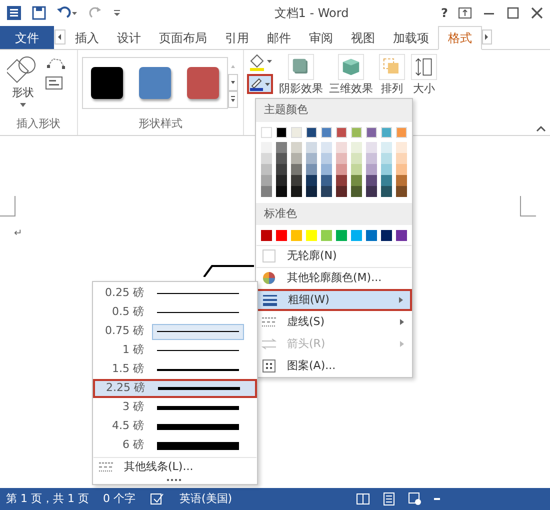  What do you see at coordinates (56, 63) in the screenshot?
I see `edit-shape-icon` at bounding box center [56, 63].